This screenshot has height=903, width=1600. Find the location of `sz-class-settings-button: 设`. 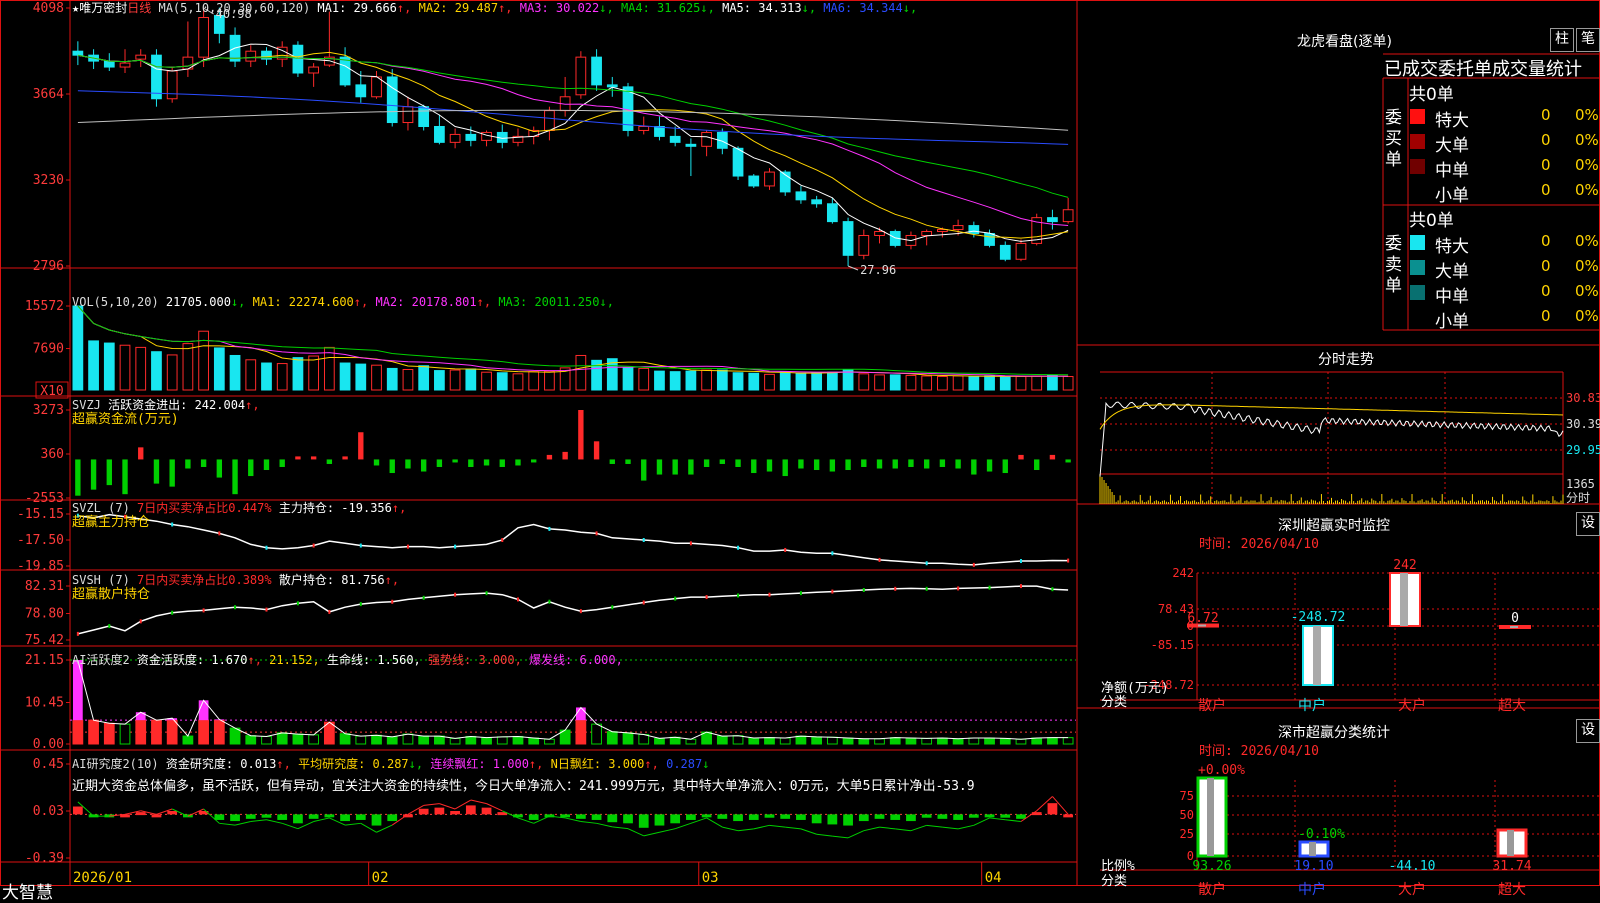

sz-class-settings-button: 设 is located at coordinates (1588, 731).